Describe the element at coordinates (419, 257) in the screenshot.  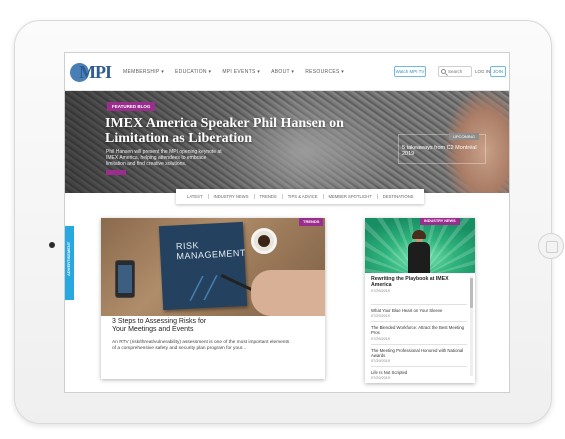
I see `speaker-body` at that location.